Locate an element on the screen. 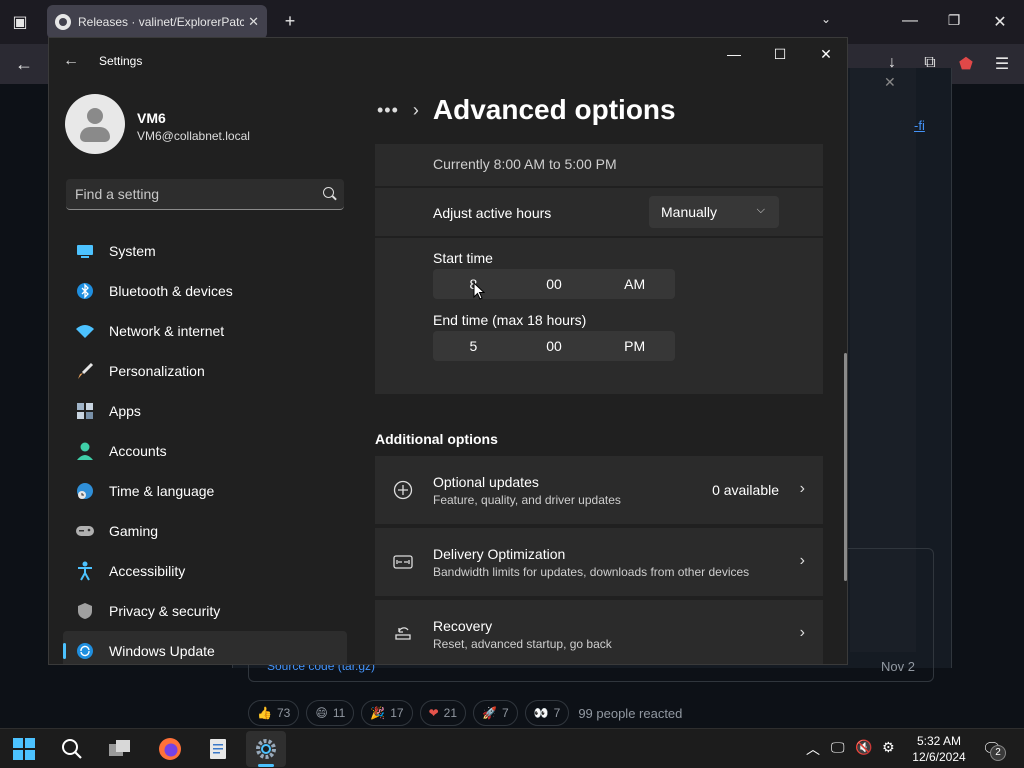 The height and width of the screenshot is (768, 1024). start-time-picker: 8 00 AM is located at coordinates (554, 284).